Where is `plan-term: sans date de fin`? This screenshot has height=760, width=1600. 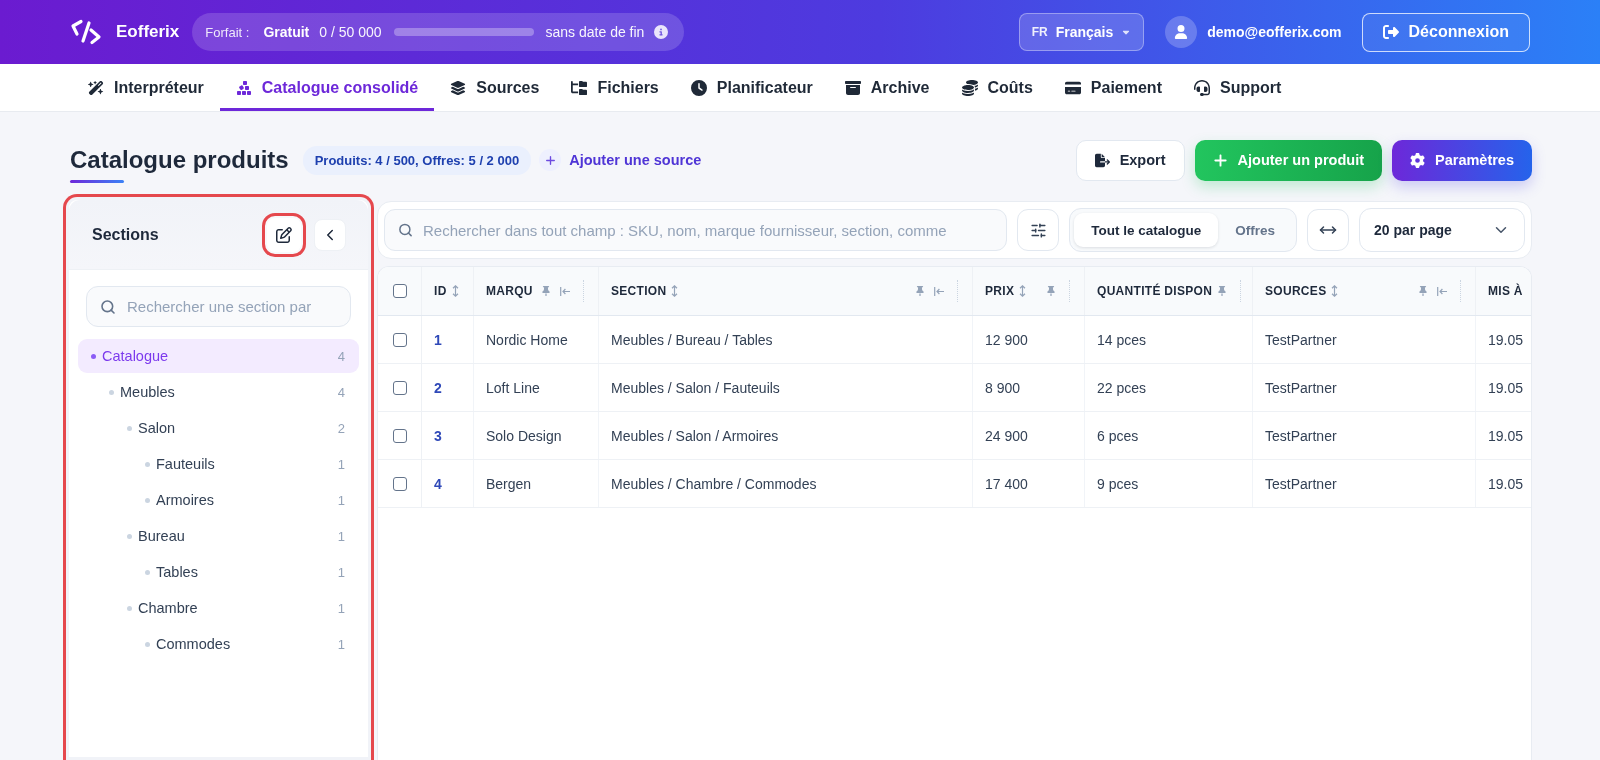 plan-term: sans date de fin is located at coordinates (595, 32).